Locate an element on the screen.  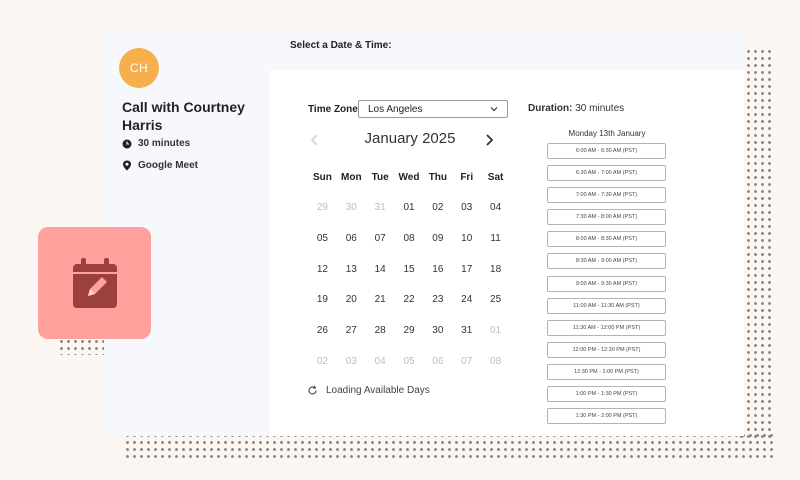
calendar-day: 20 is located at coordinates (351, 309).